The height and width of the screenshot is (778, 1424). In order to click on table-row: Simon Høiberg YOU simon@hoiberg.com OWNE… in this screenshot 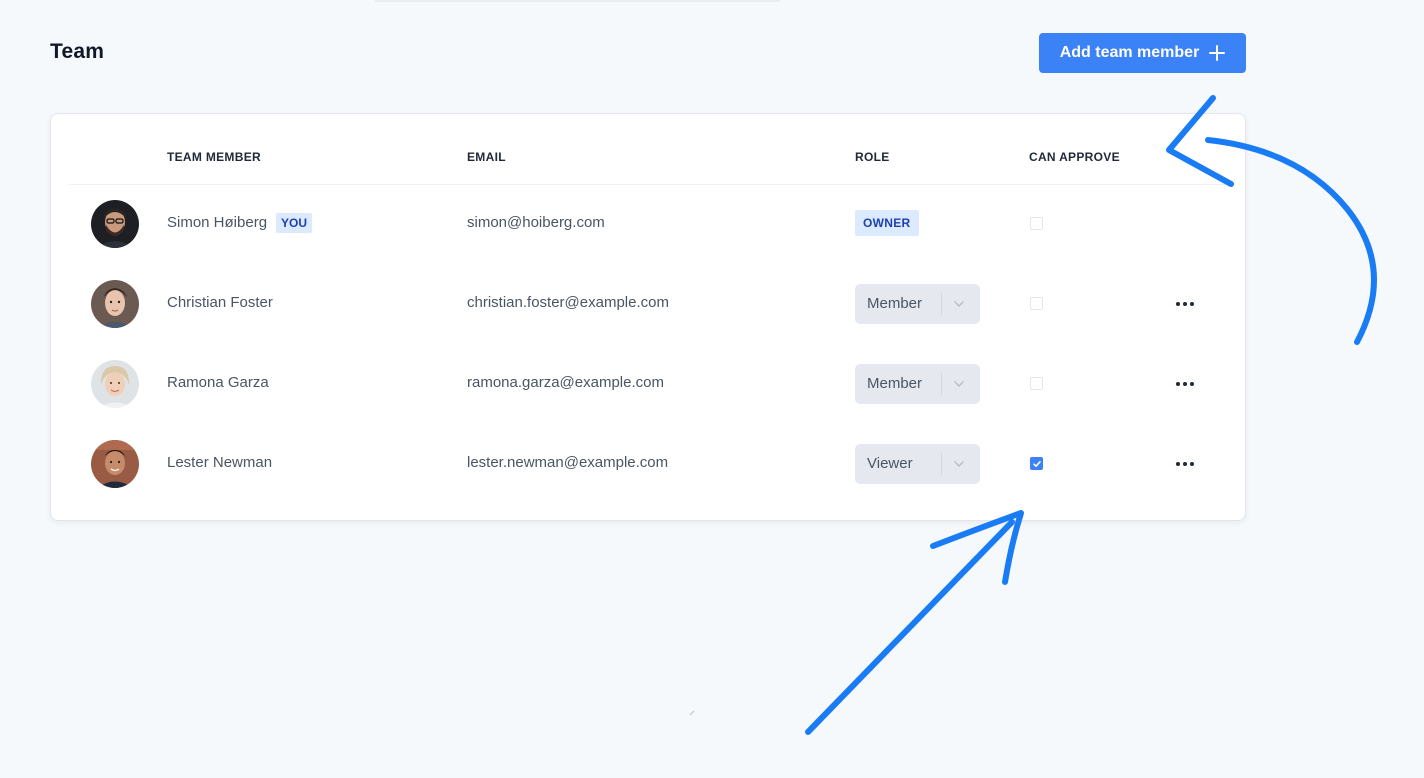, I will do `click(648, 224)`.